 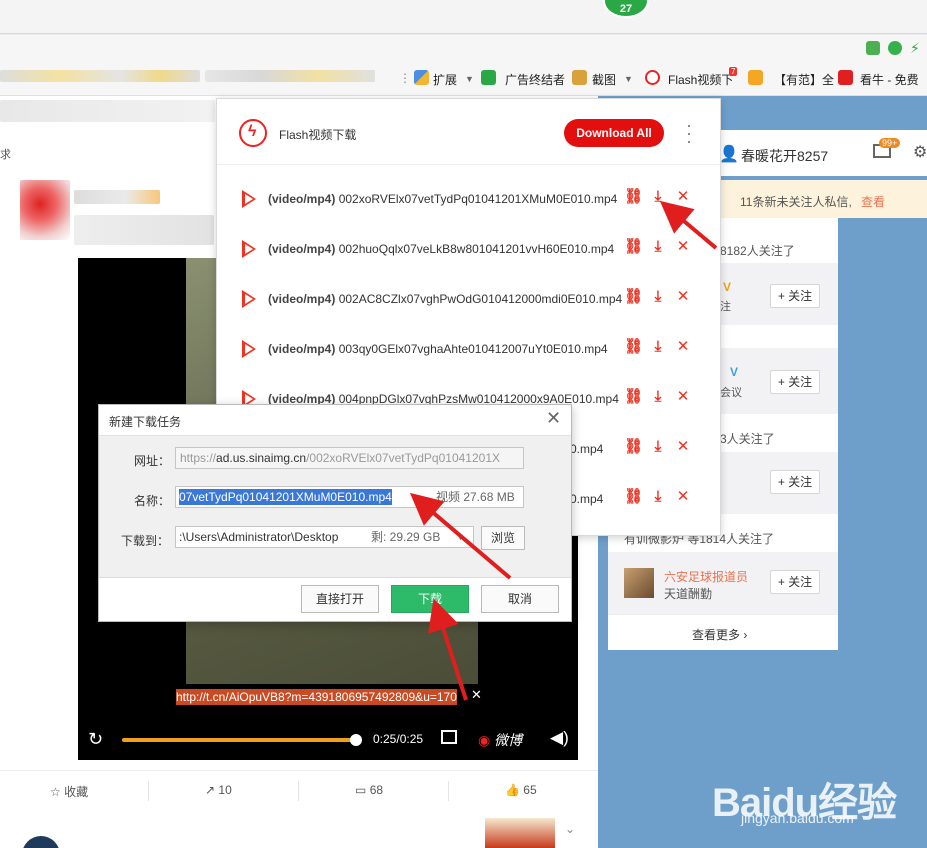 I want to click on volume-icon: ◀), so click(x=559, y=738).